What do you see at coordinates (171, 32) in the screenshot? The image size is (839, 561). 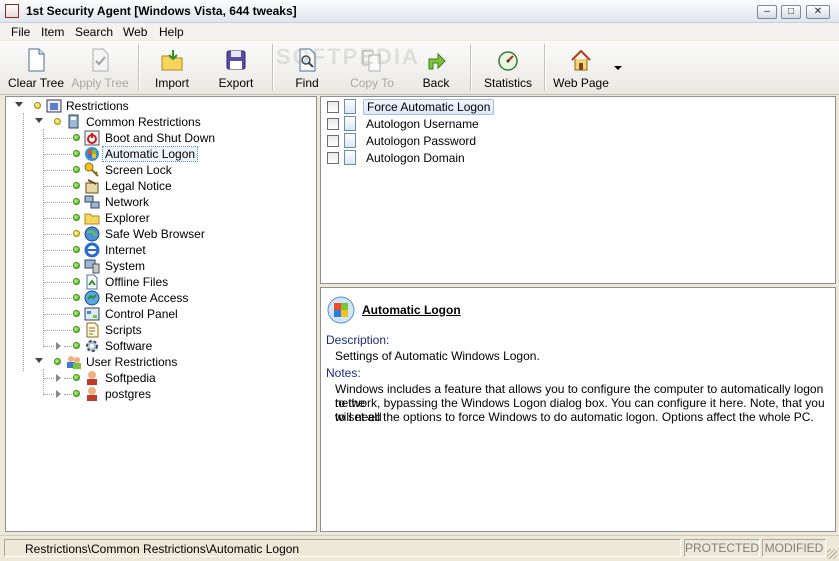 I see `menu-help: Help` at bounding box center [171, 32].